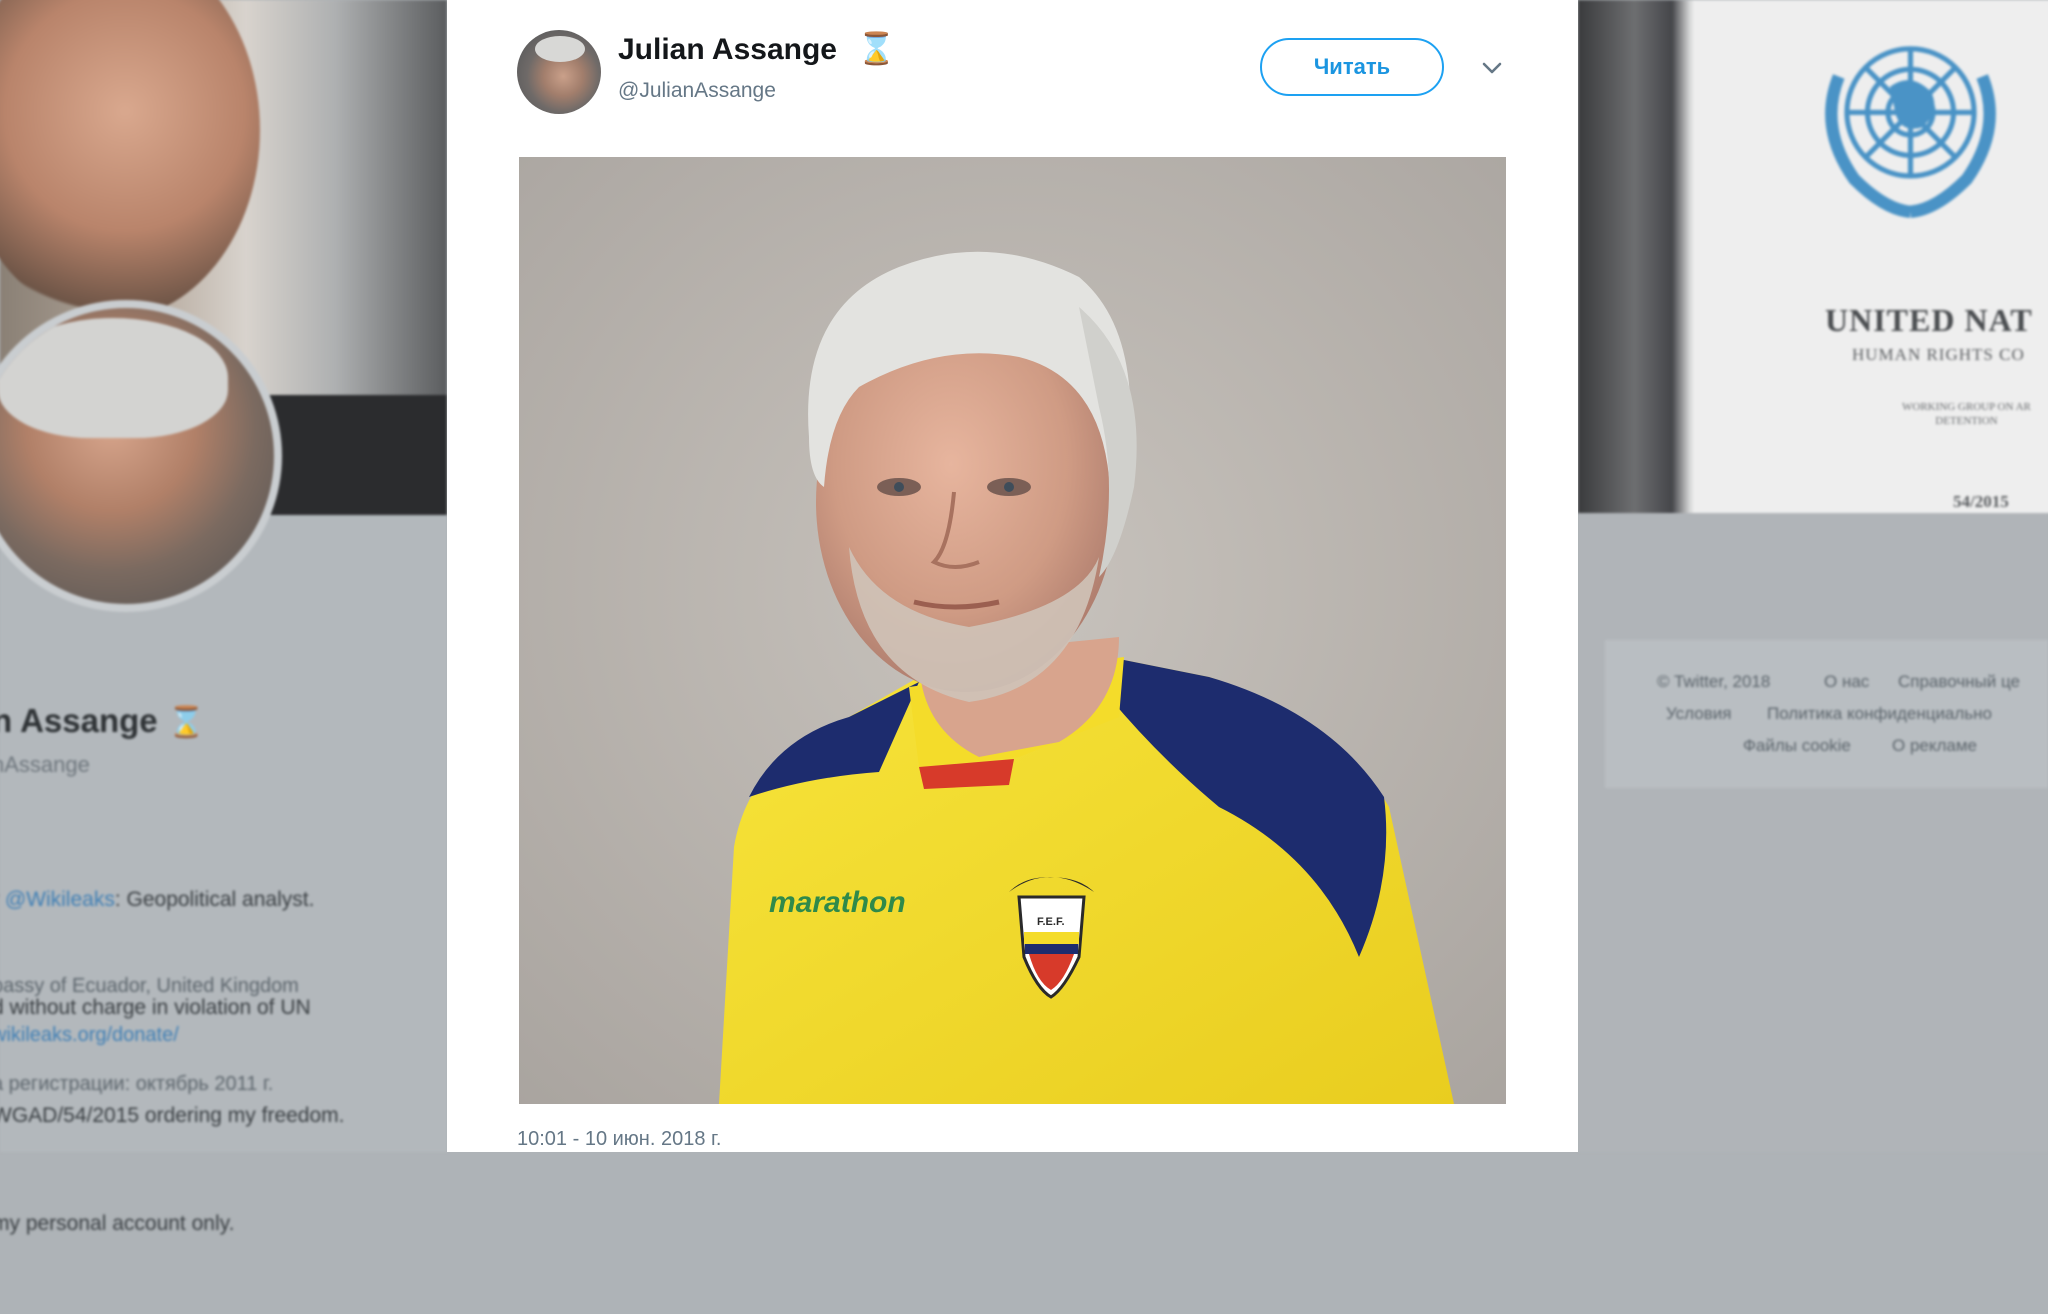 The width and height of the screenshot is (2048, 1314). I want to click on footer-copyright: © Twitter, 2018, so click(1714, 681).